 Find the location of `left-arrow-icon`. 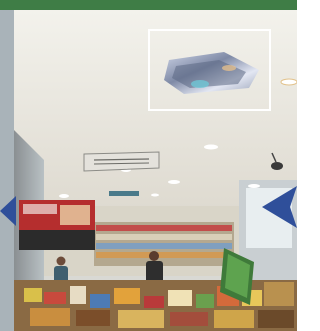

left-arrow-icon is located at coordinates (8, 211).